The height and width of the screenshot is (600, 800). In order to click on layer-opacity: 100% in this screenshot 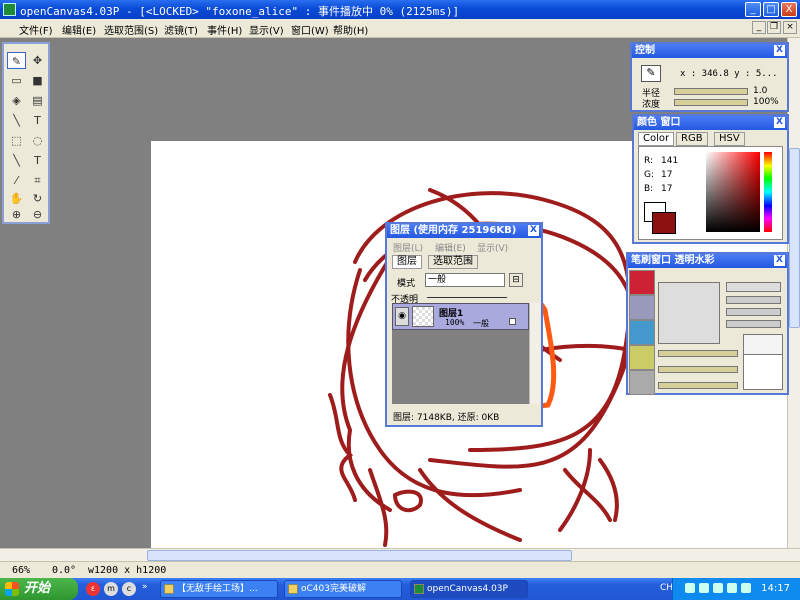, I will do `click(455, 322)`.